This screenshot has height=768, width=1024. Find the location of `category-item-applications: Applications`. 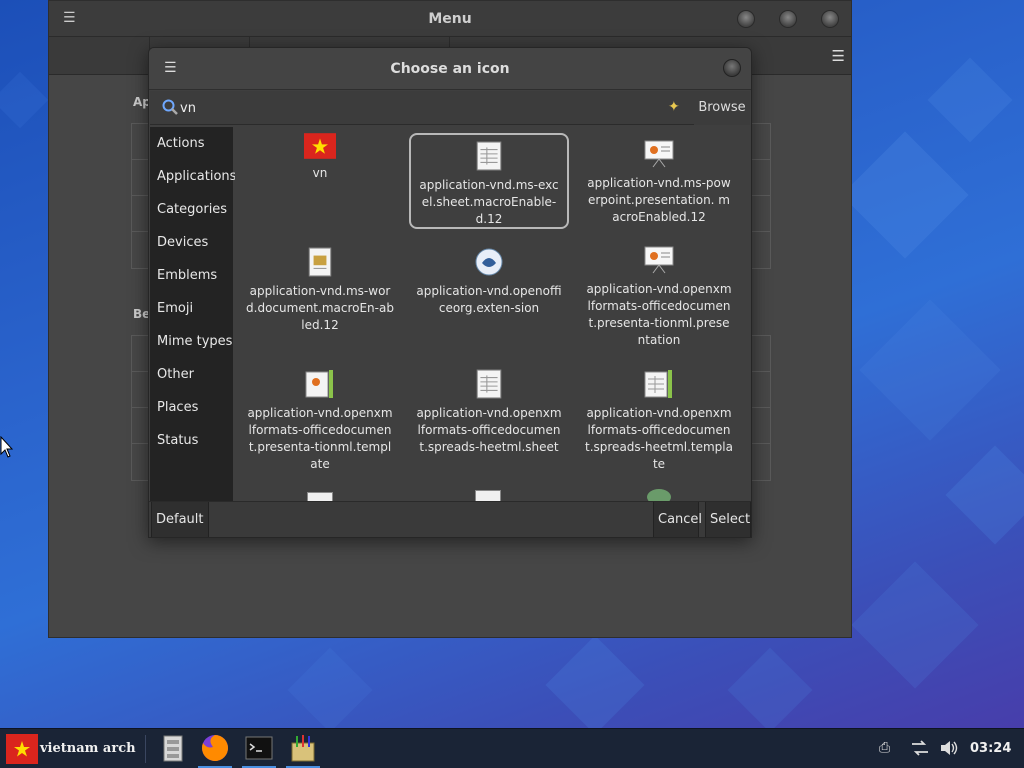

category-item-applications: Applications is located at coordinates (193, 176).